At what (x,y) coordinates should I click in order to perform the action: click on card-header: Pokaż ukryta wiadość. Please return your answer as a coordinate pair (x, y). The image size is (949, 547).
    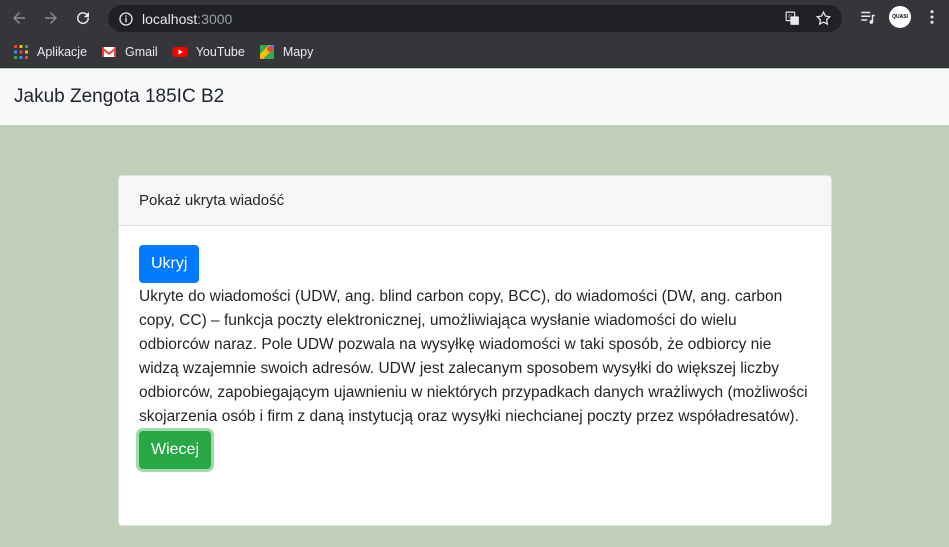
    Looking at the image, I should click on (475, 201).